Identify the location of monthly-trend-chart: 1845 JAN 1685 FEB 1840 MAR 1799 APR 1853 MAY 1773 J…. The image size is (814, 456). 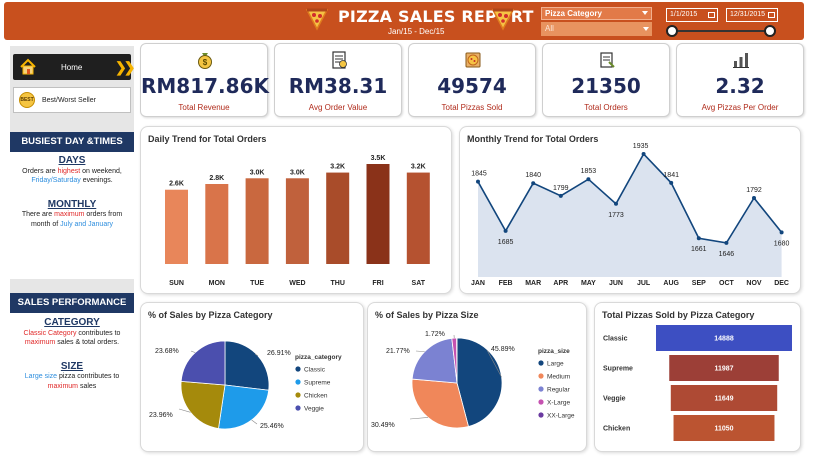
(630, 215).